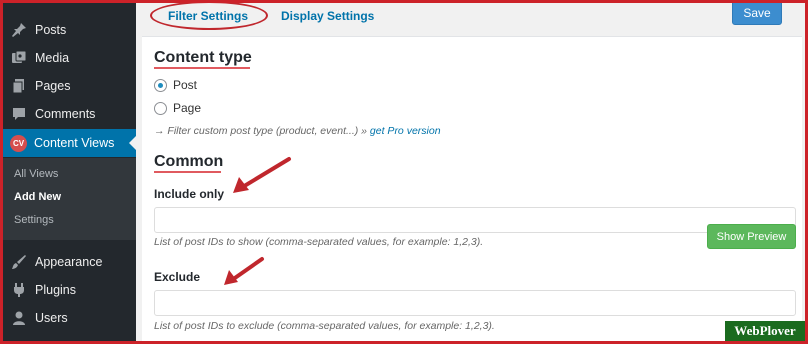  Describe the element at coordinates (189, 194) in the screenshot. I see `include-only-label: Include only` at that location.